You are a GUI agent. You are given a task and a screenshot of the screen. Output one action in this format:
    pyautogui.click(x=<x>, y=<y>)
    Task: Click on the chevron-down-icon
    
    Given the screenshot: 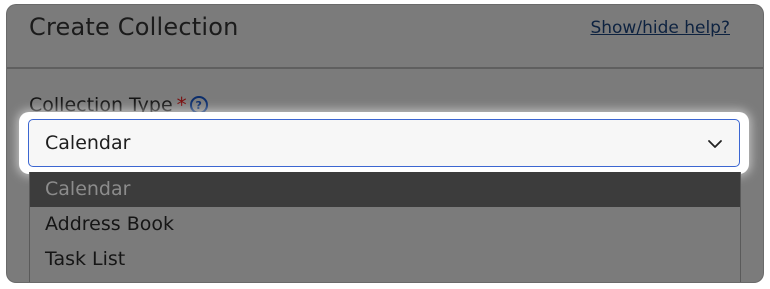 What is the action you would take?
    pyautogui.click(x=715, y=144)
    